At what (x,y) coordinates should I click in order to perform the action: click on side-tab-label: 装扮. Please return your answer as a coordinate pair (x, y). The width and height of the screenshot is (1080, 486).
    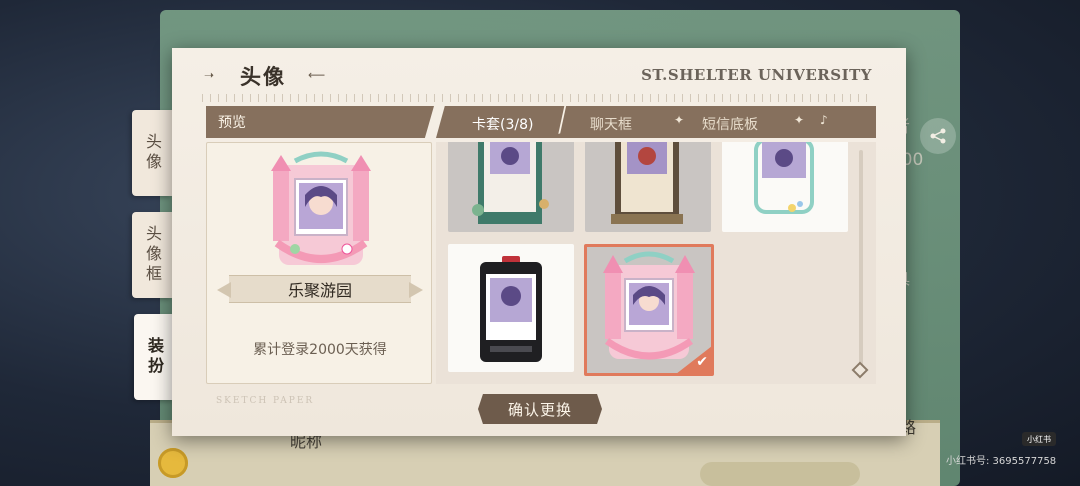
    Looking at the image, I should click on (154, 357).